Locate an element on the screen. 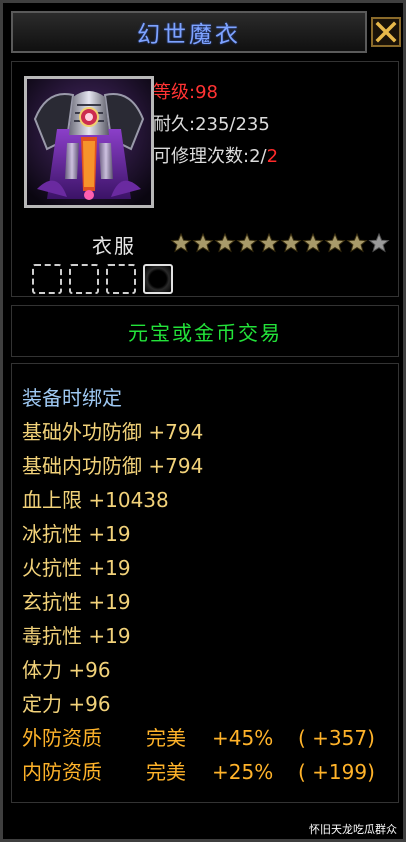 The image size is (406, 842). star-rating is located at coordinates (280, 243).